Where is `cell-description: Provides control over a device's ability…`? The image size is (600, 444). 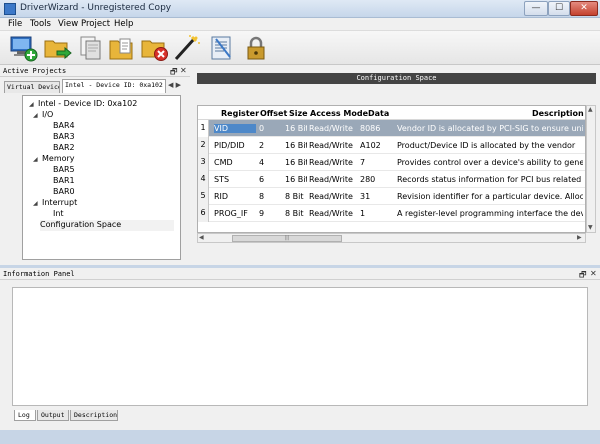
cell-description: Provides control over a device's ability… is located at coordinates (490, 162).